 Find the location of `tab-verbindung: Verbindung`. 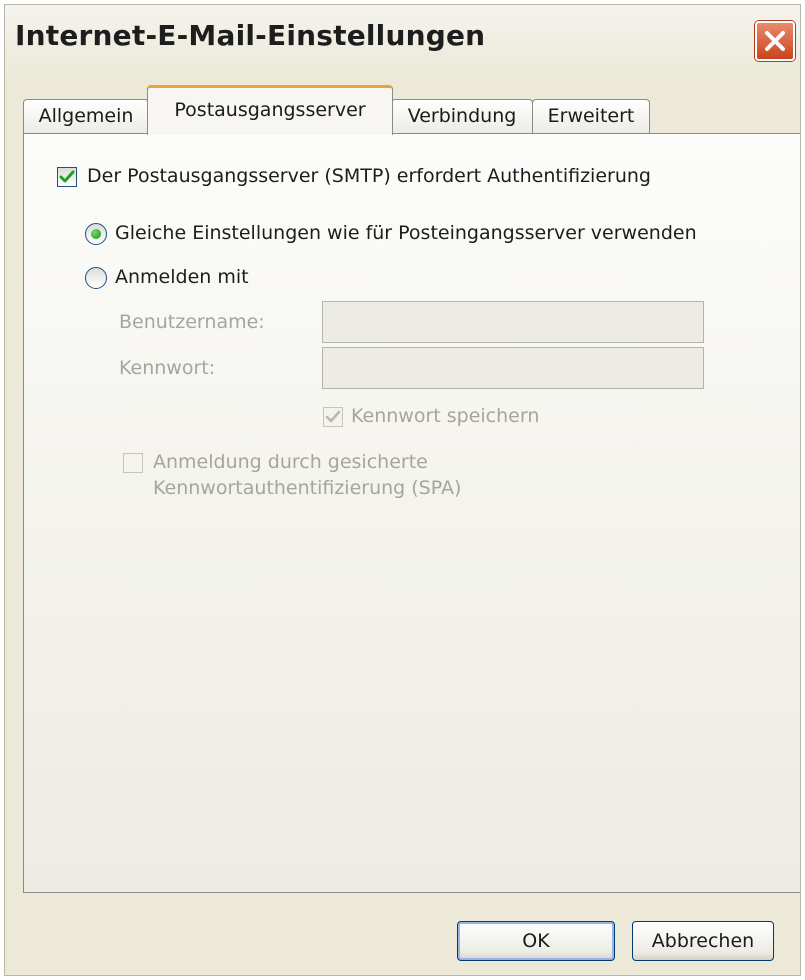

tab-verbindung: Verbindung is located at coordinates (462, 116).